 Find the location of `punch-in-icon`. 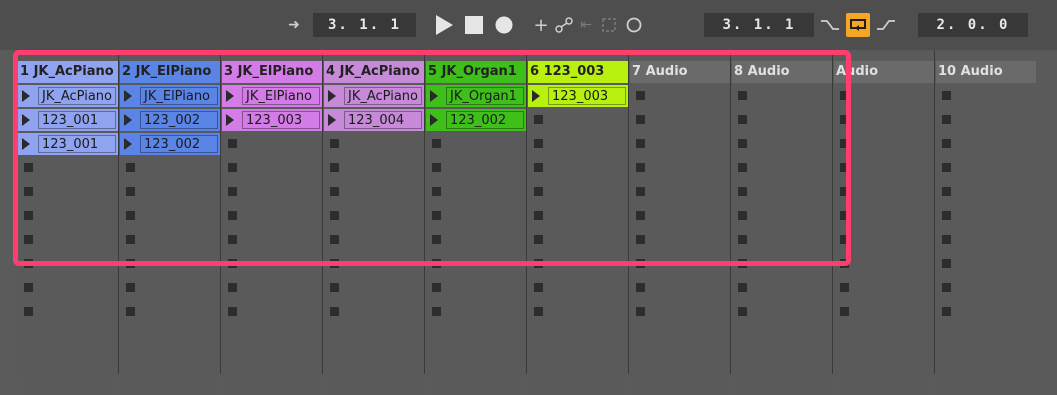

punch-in-icon is located at coordinates (830, 25).